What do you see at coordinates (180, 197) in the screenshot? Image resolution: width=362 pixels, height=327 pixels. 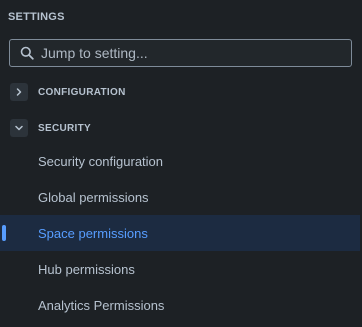 I see `nav-item-global-permissions: Global permissions` at bounding box center [180, 197].